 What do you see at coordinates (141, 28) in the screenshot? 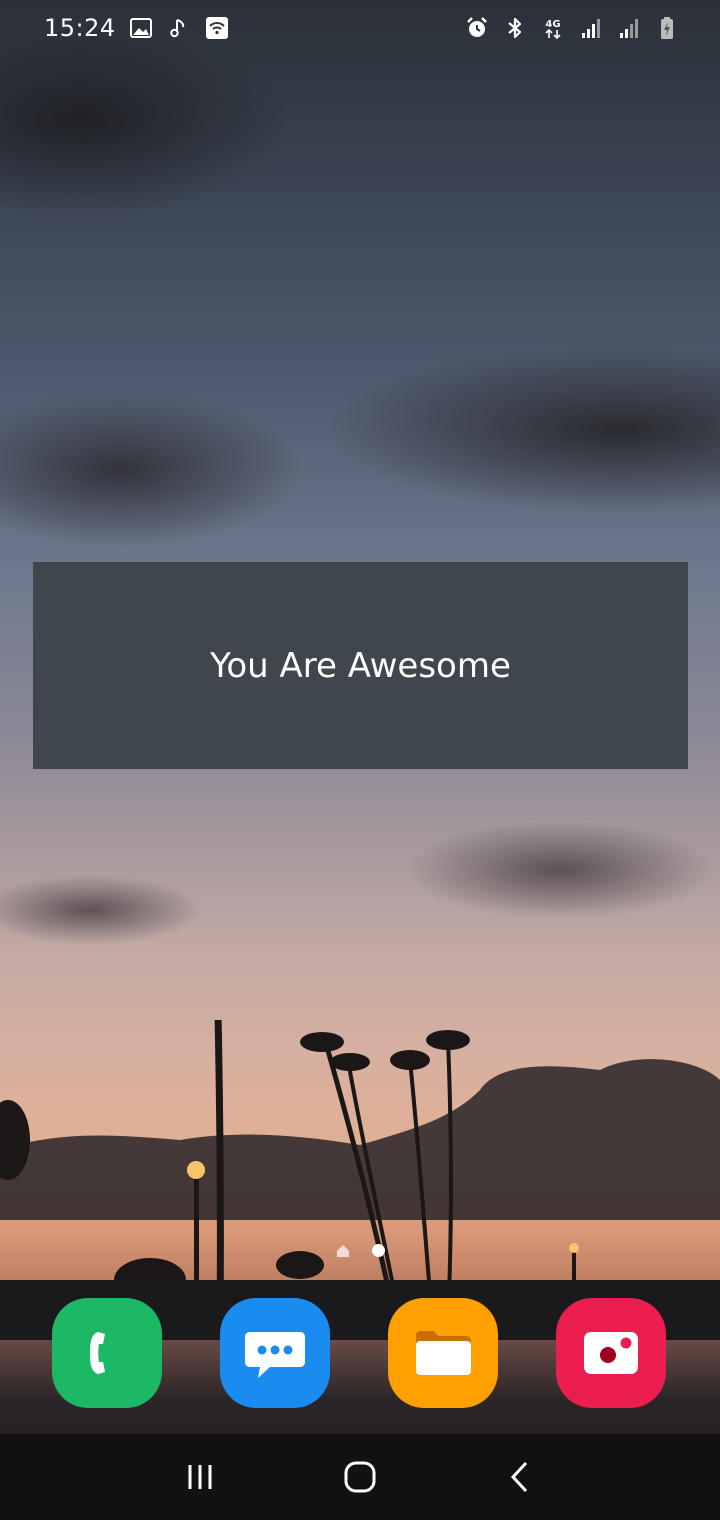
I see `gallery-icon` at bounding box center [141, 28].